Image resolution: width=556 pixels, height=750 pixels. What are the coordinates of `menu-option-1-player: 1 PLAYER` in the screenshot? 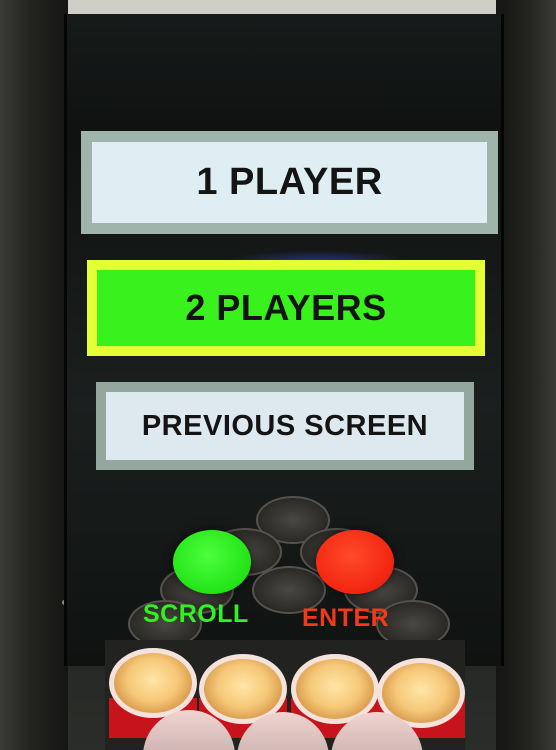 It's located at (289, 182).